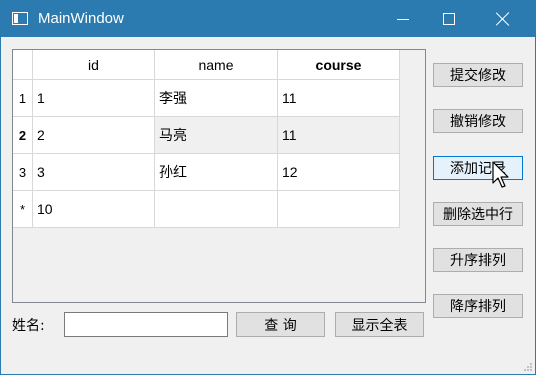 The height and width of the screenshot is (375, 536). I want to click on table-cell: 李强, so click(216, 98).